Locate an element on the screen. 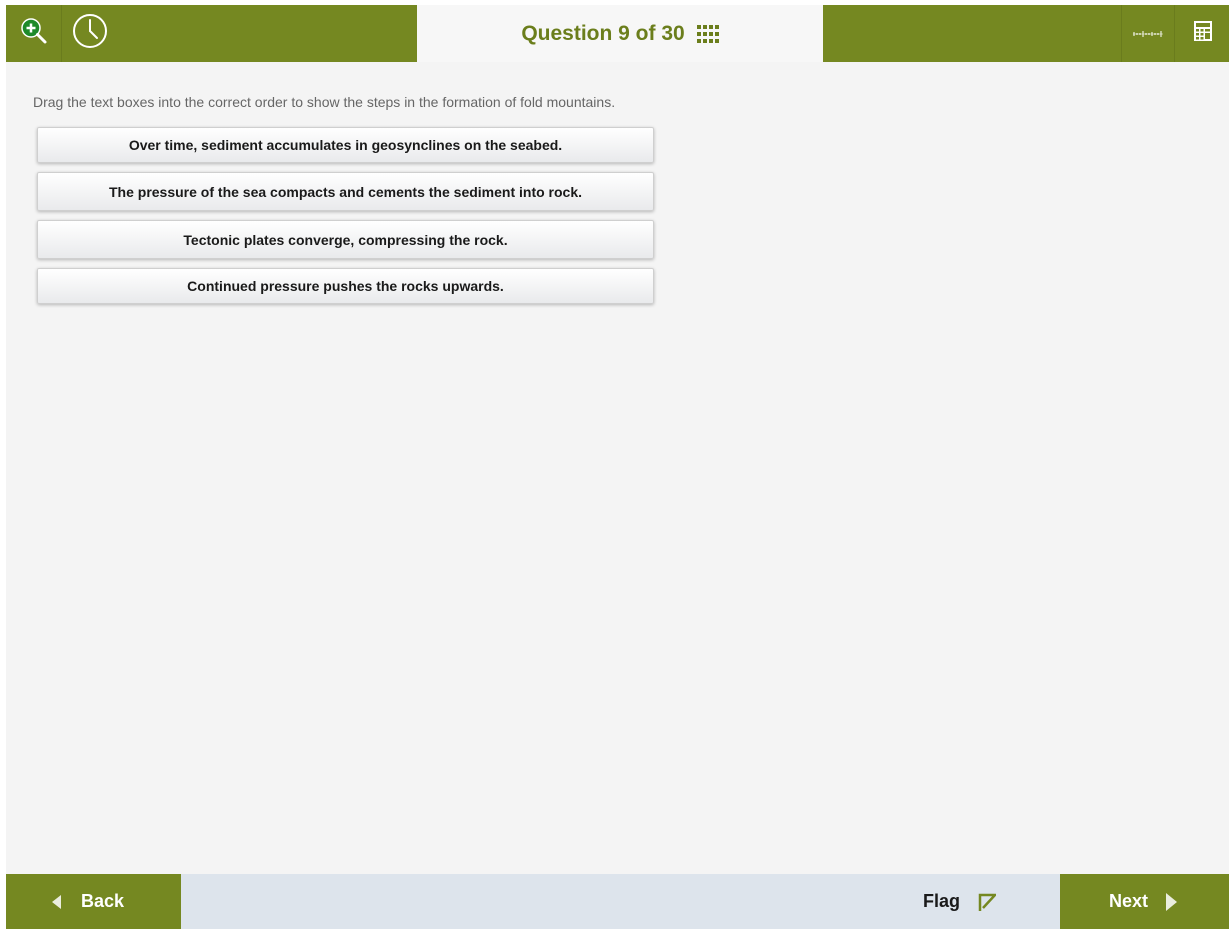 The height and width of the screenshot is (929, 1229). flag-button: Flag is located at coordinates (981, 901).